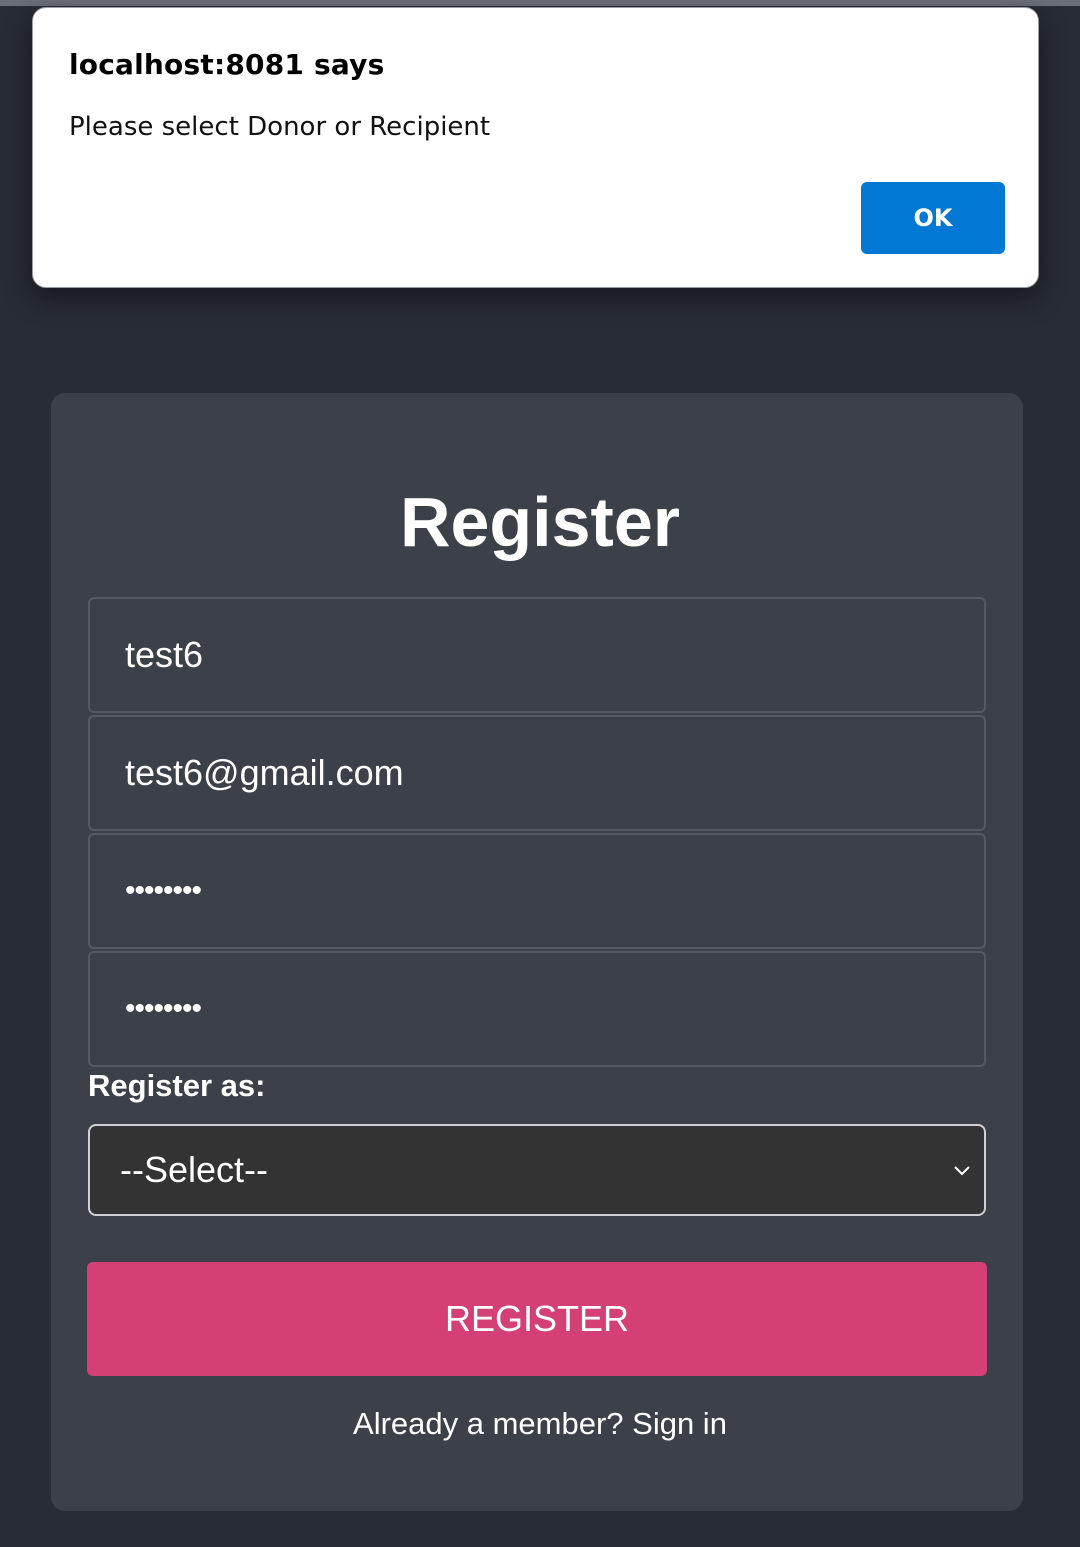  What do you see at coordinates (164, 654) in the screenshot?
I see `username-value: test6` at bounding box center [164, 654].